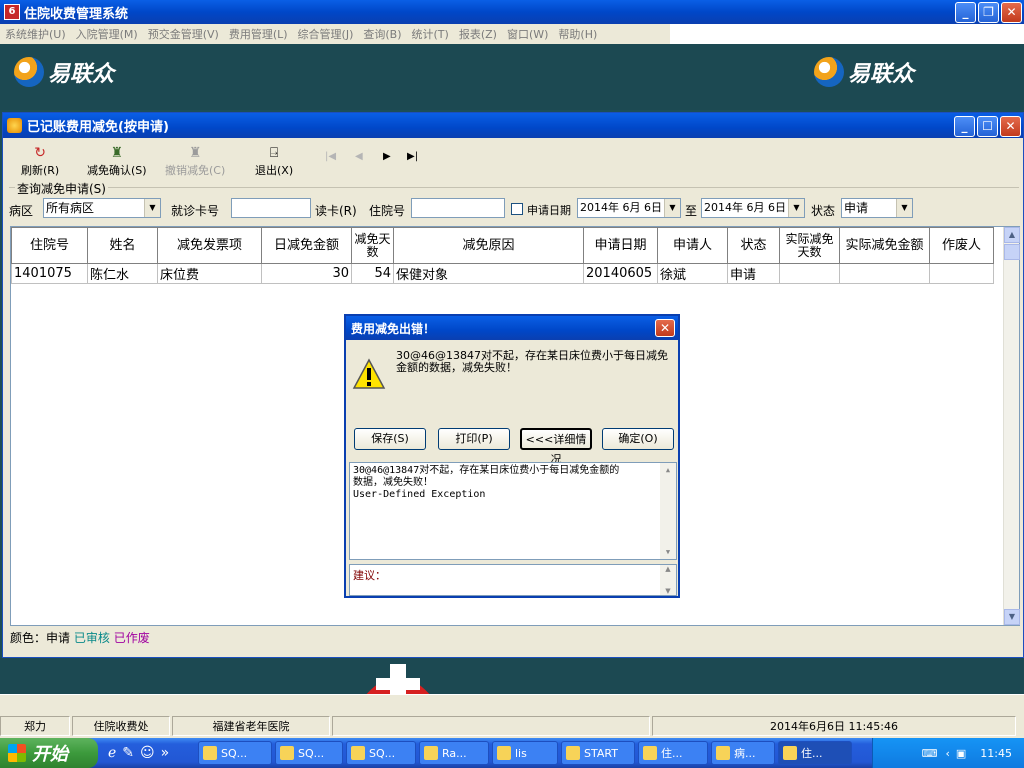 This screenshot has width=1024, height=768. I want to click on menu-admission: 入院管理(M), so click(107, 34).